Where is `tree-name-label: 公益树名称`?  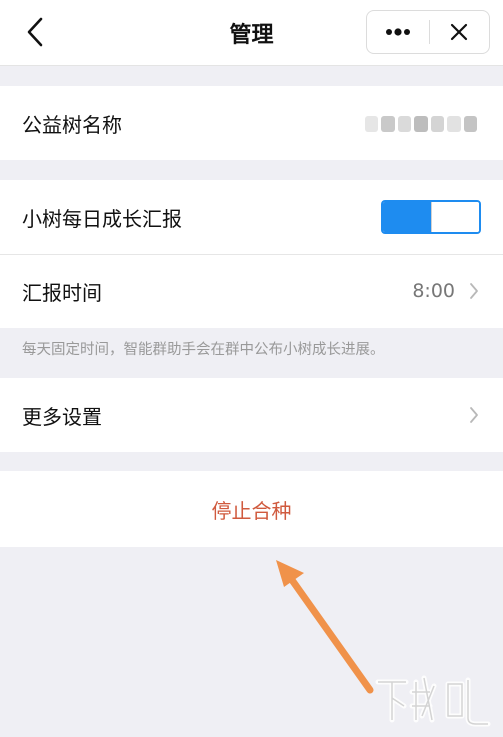
tree-name-label: 公益树名称 is located at coordinates (72, 124).